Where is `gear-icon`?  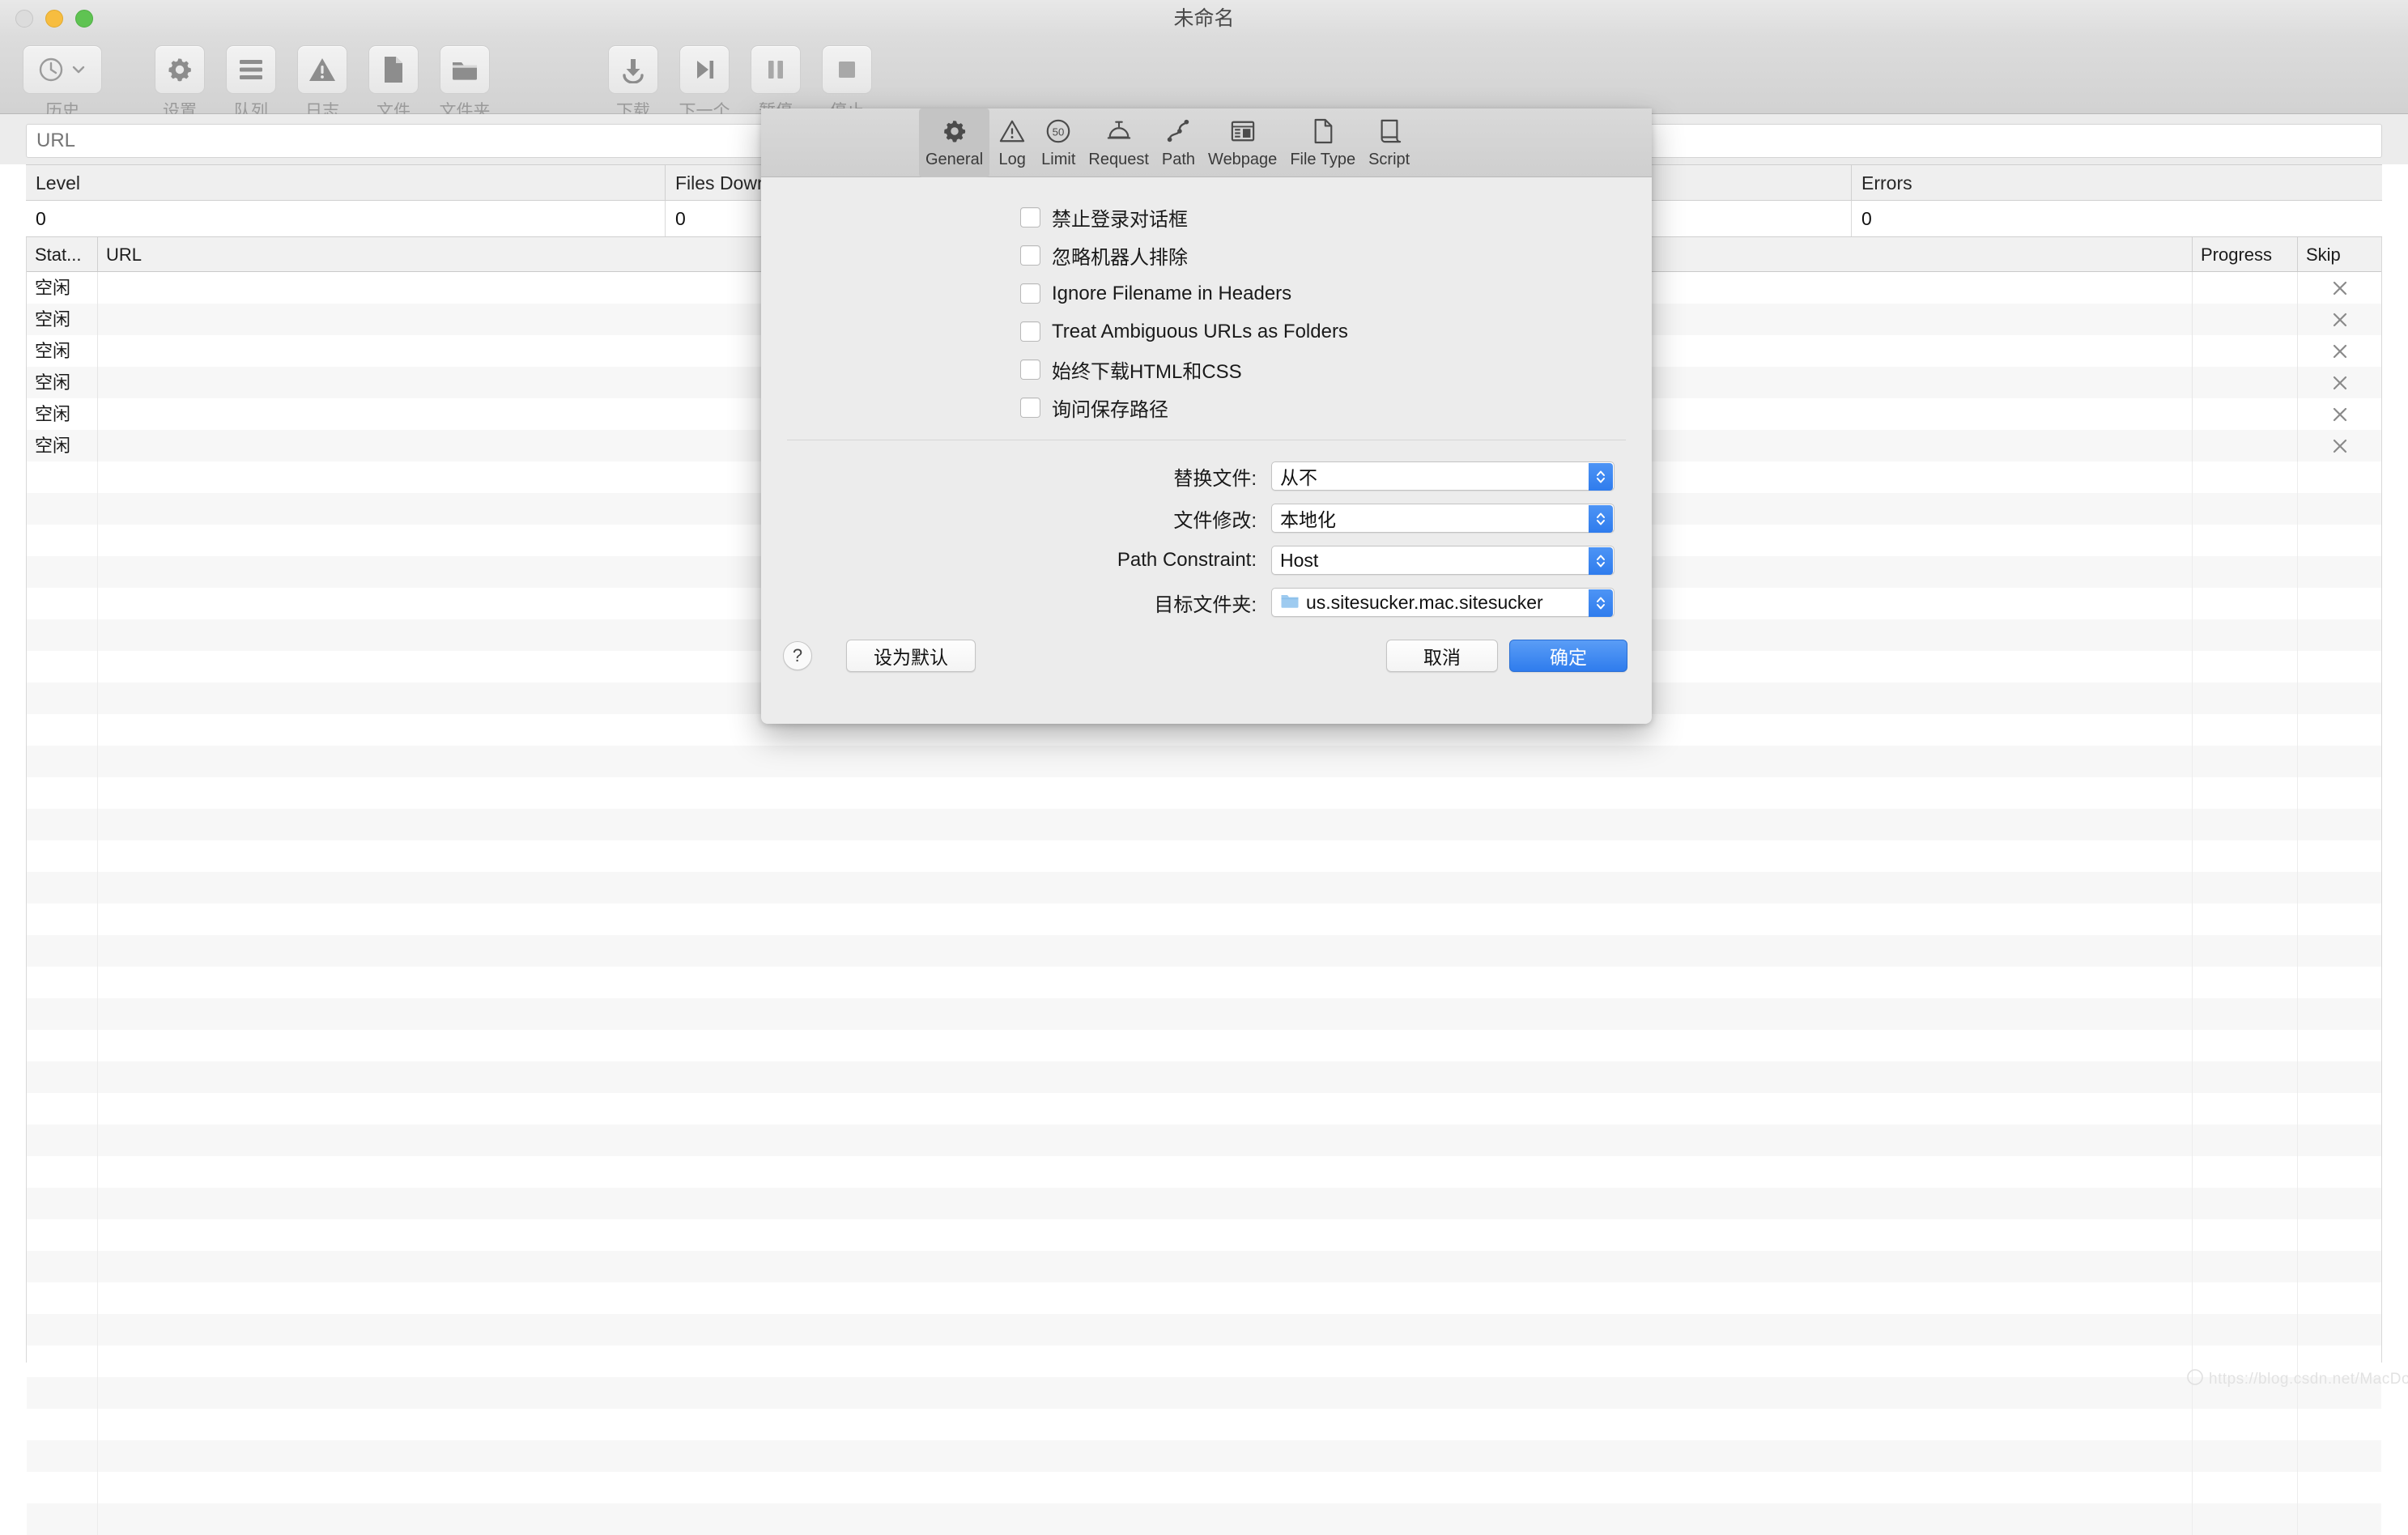 gear-icon is located at coordinates (179, 69).